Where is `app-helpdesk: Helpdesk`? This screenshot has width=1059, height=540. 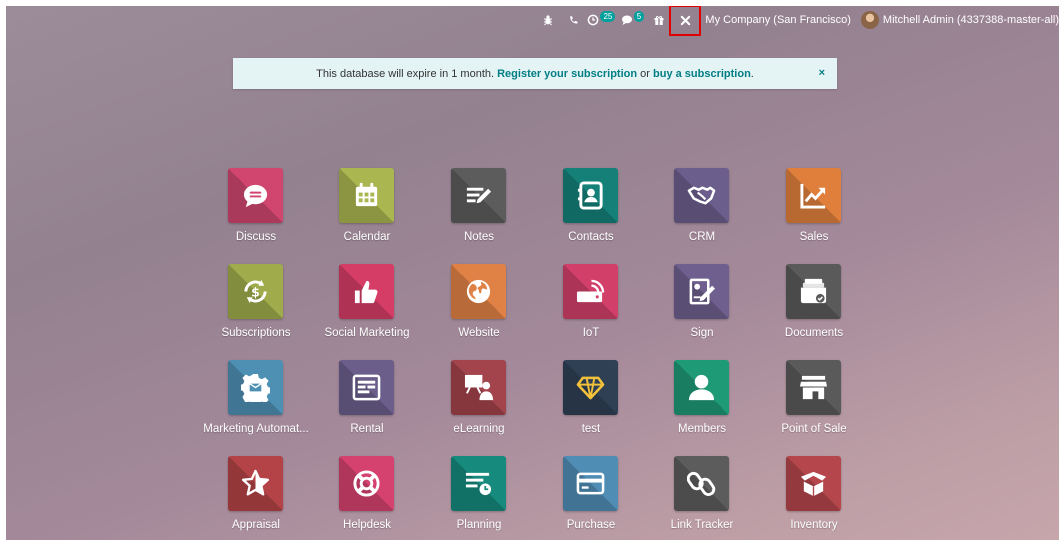 app-helpdesk: Helpdesk is located at coordinates (367, 498).